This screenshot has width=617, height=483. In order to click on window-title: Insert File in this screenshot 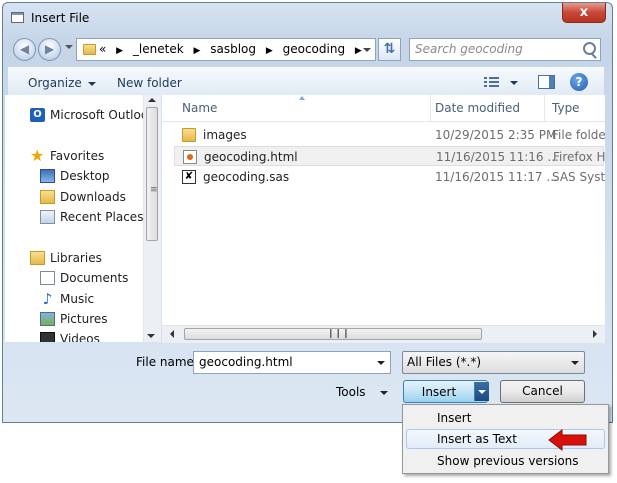, I will do `click(60, 18)`.